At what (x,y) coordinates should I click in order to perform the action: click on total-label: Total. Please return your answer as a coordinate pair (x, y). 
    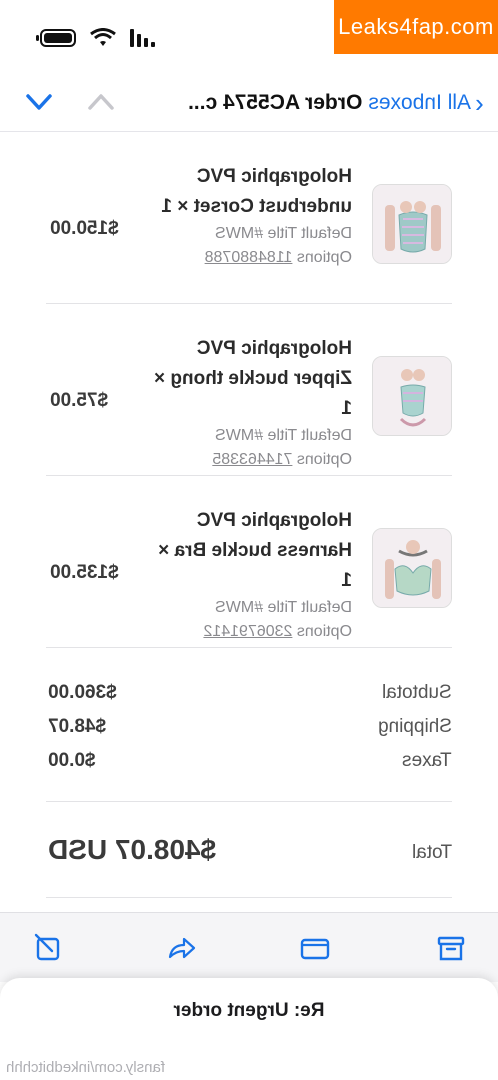
    Looking at the image, I should click on (431, 852).